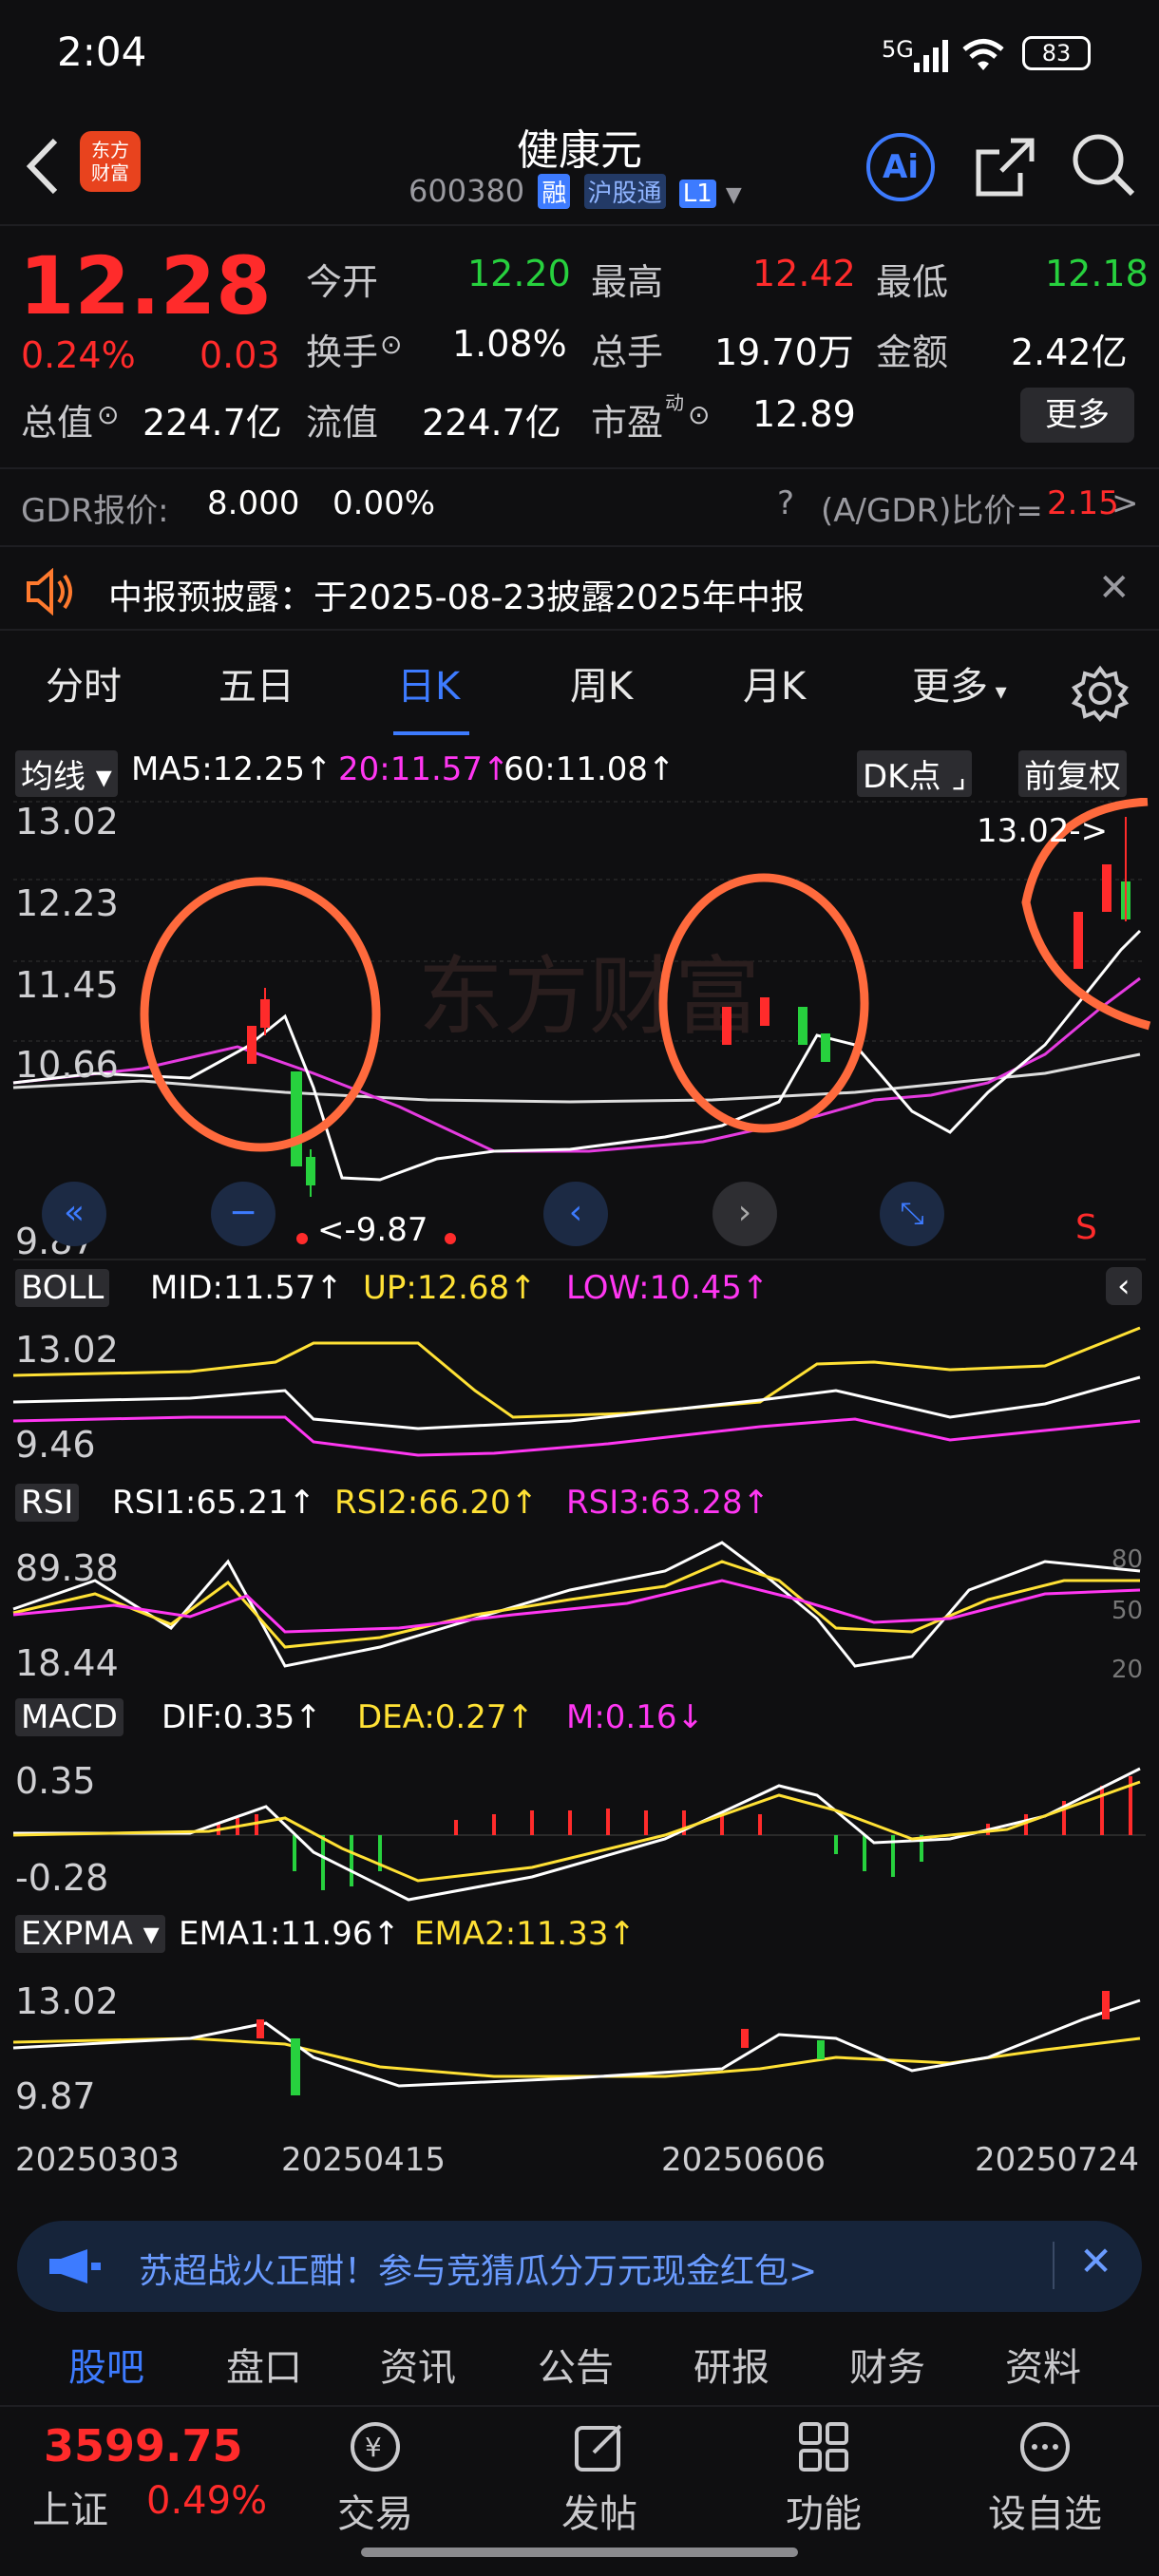 The width and height of the screenshot is (1159, 2576). What do you see at coordinates (519, 273) in the screenshot?
I see `open-value: 12.20` at bounding box center [519, 273].